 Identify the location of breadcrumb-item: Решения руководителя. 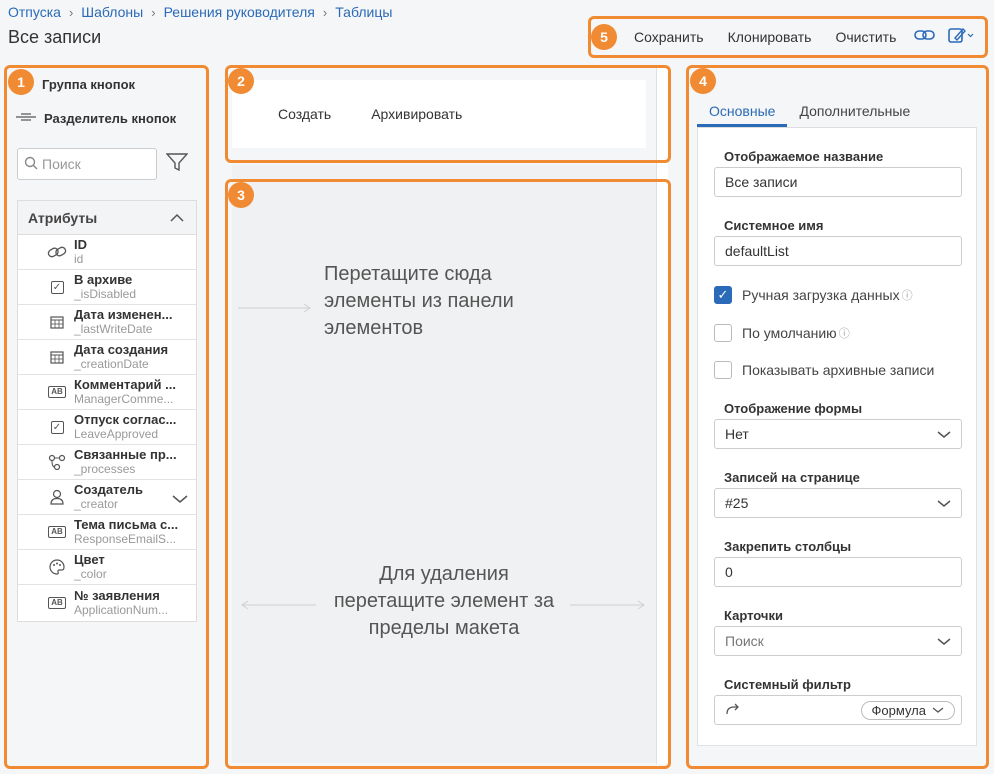
(239, 12).